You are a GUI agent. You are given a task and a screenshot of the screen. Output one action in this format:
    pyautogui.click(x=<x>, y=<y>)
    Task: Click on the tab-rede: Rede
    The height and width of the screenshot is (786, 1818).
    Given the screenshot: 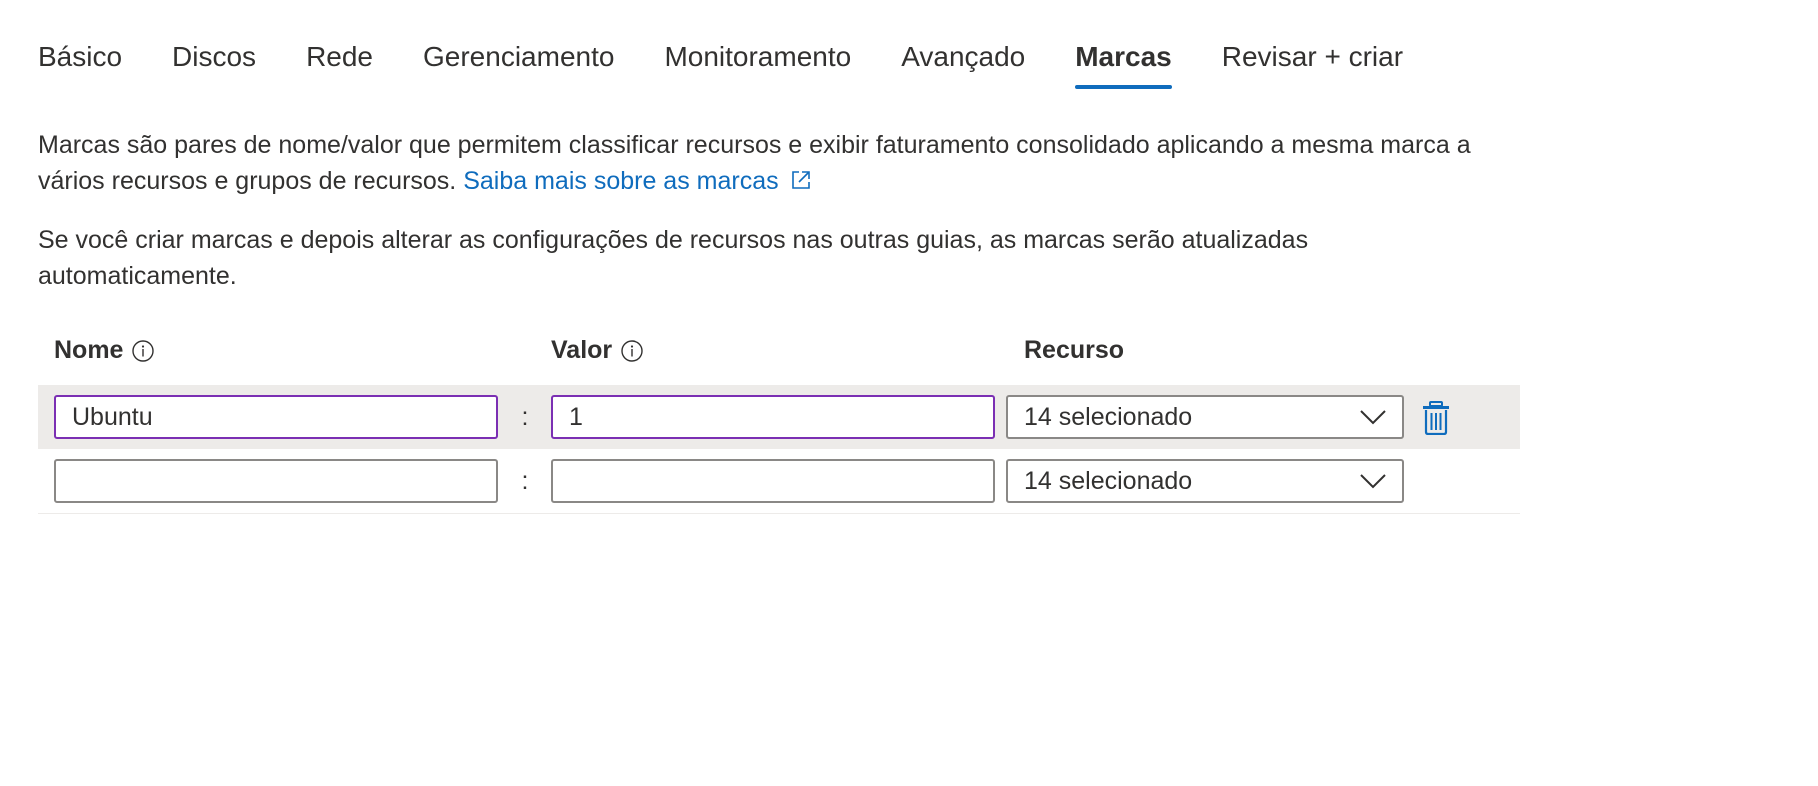 What is the action you would take?
    pyautogui.click(x=339, y=64)
    